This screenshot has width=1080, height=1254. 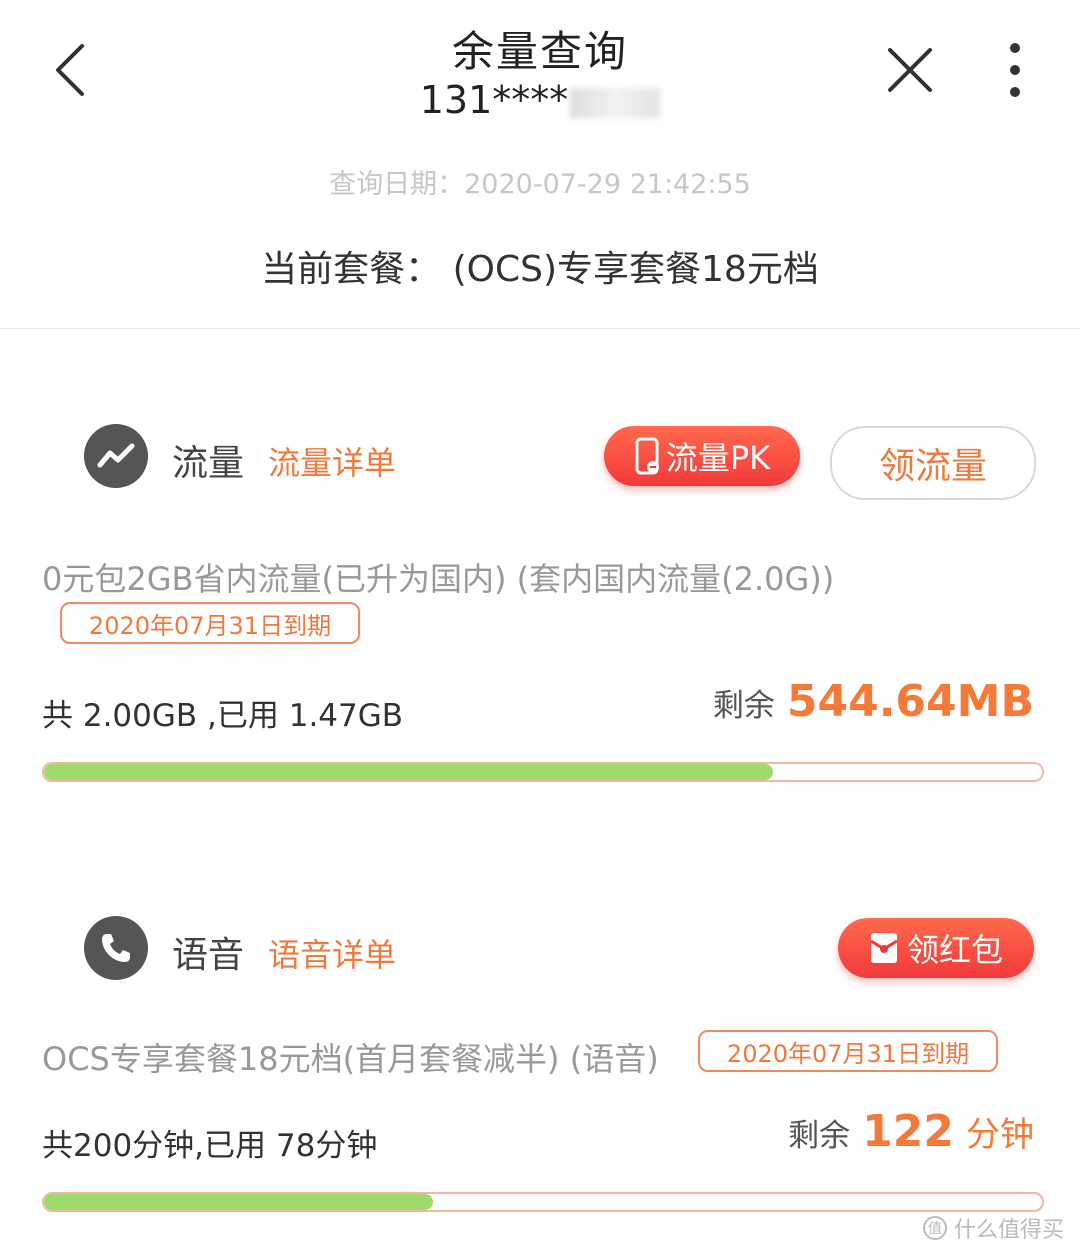 What do you see at coordinates (540, 269) in the screenshot?
I see `current-plan: 当前套餐： (OCS)专享套餐18元档` at bounding box center [540, 269].